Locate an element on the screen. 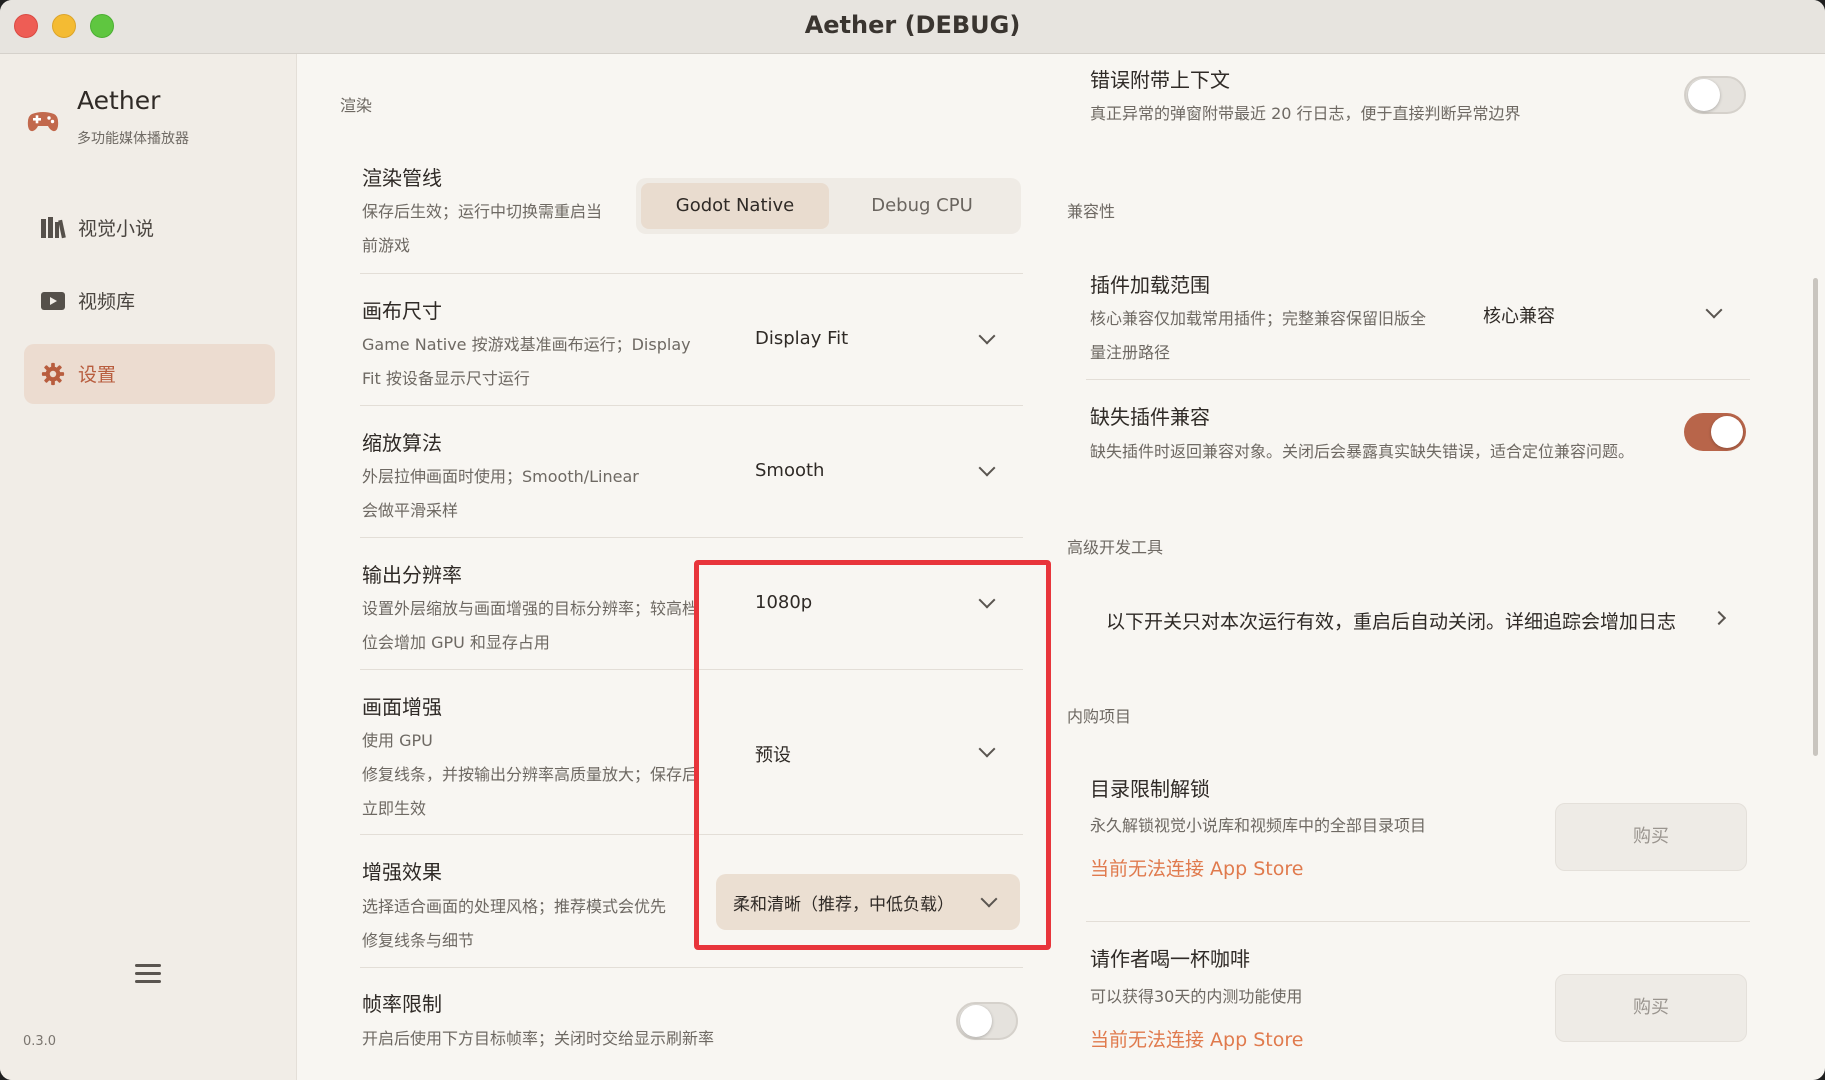 The height and width of the screenshot is (1080, 1825). hamburger-menu-icon is located at coordinates (148, 975).